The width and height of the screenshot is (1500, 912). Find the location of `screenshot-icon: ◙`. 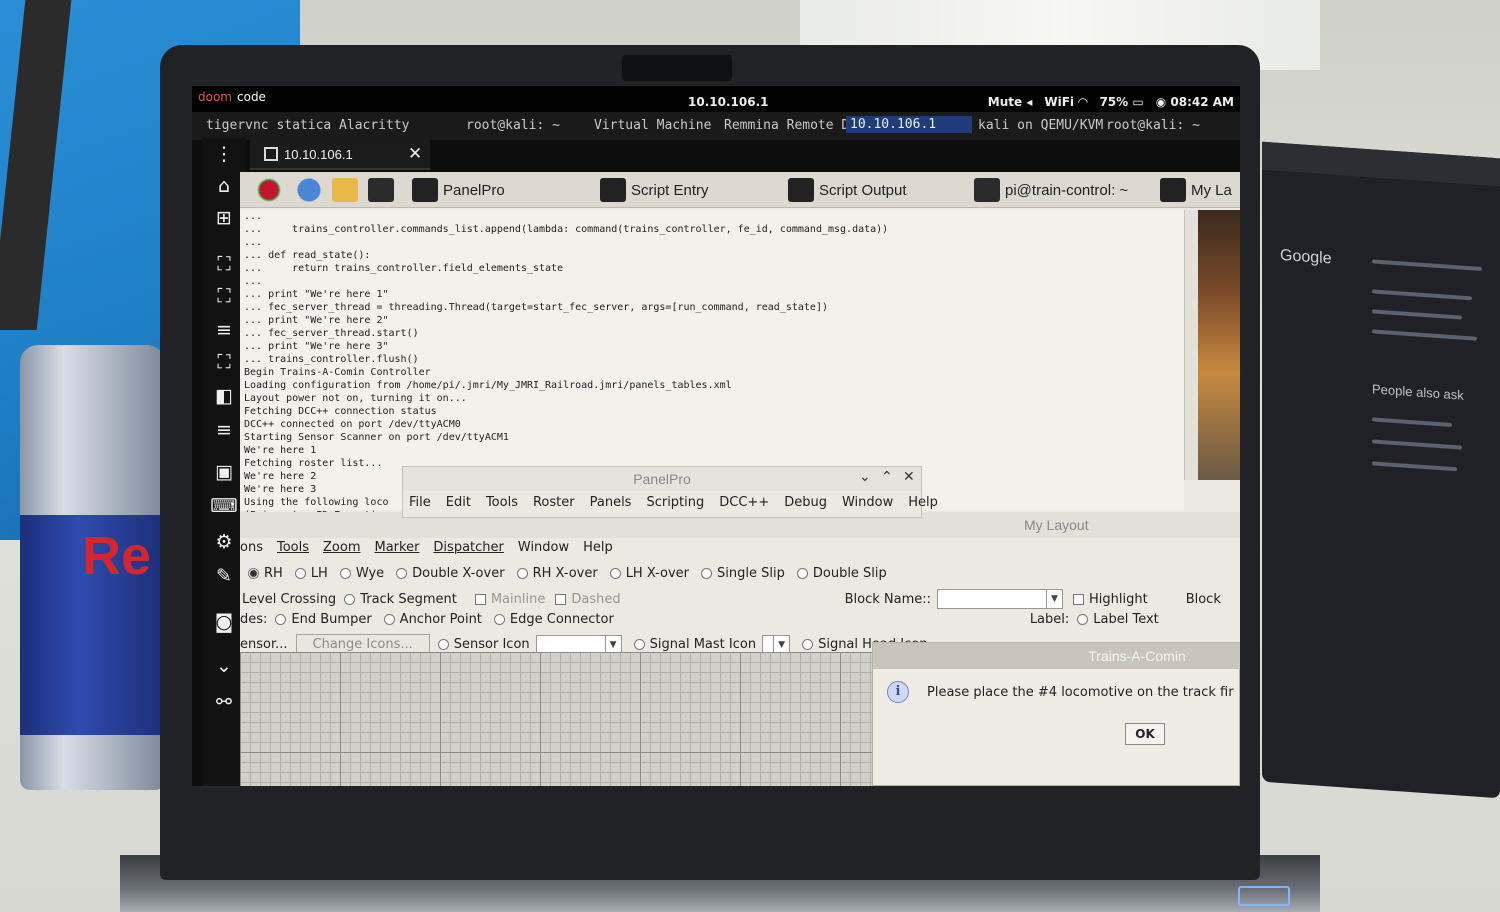

screenshot-icon: ◙ is located at coordinates (224, 622).